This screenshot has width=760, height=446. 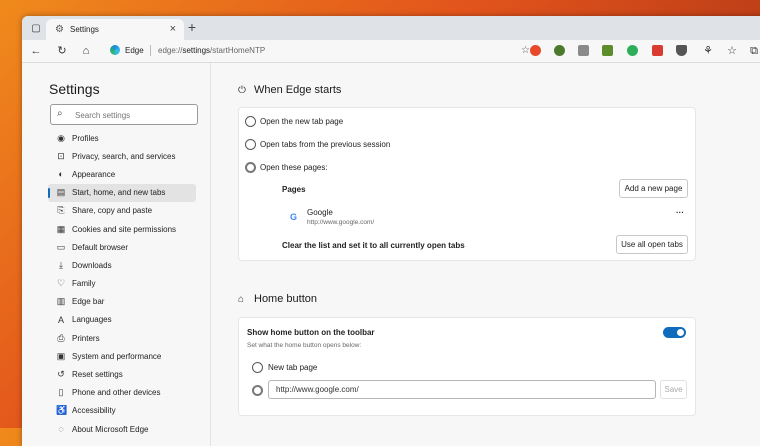 What do you see at coordinates (122, 138) in the screenshot?
I see `sidebar-item-profiles: ◉ Profiles` at bounding box center [122, 138].